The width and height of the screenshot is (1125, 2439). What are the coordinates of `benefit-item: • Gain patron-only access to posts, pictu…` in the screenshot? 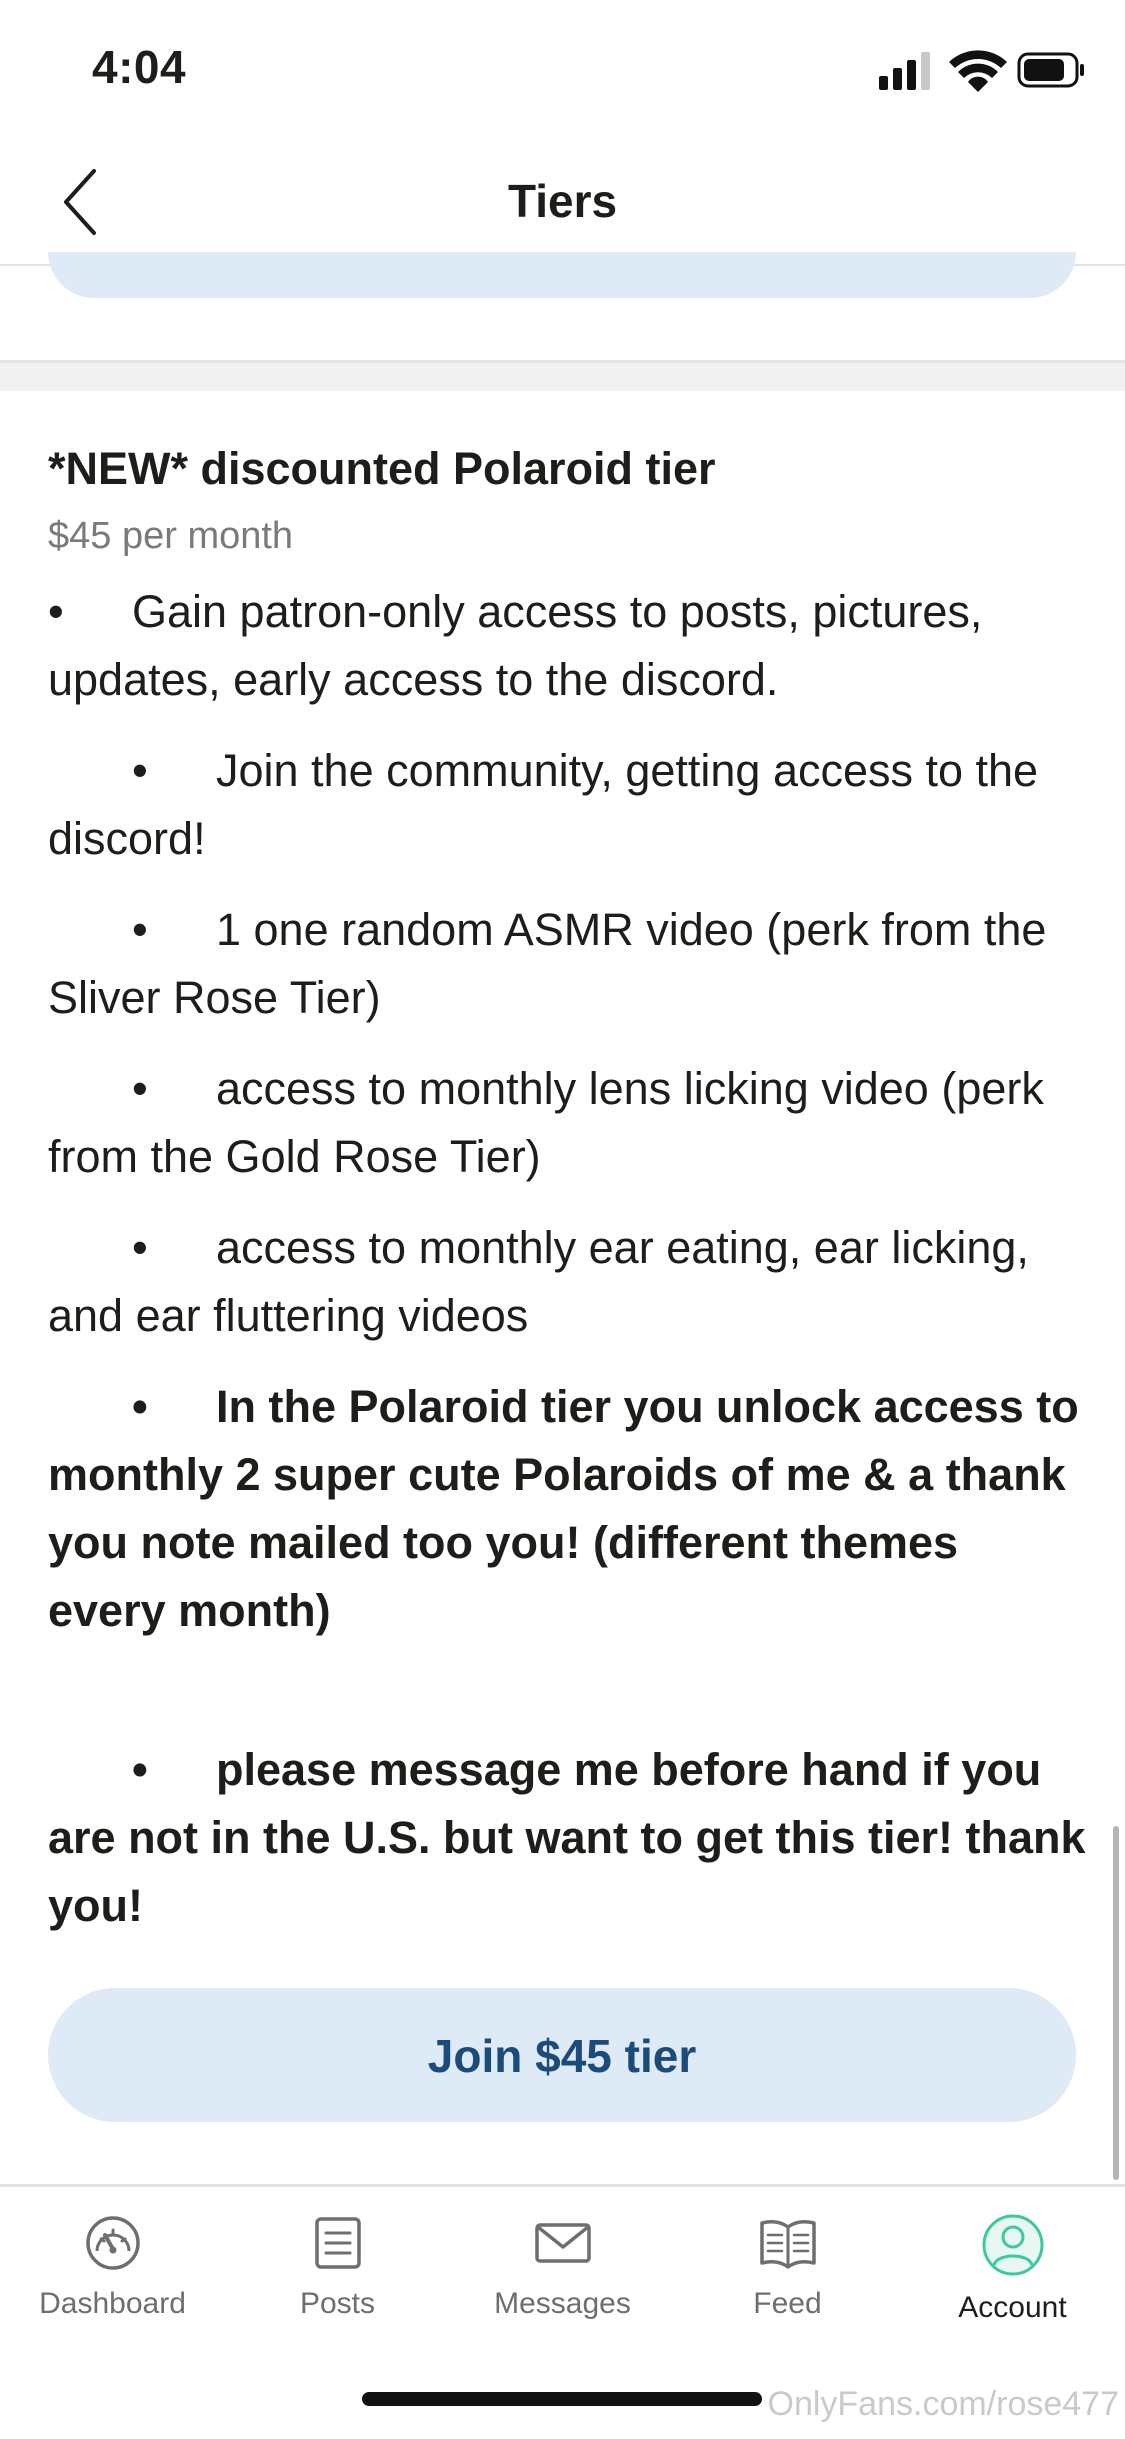 It's located at (568, 646).